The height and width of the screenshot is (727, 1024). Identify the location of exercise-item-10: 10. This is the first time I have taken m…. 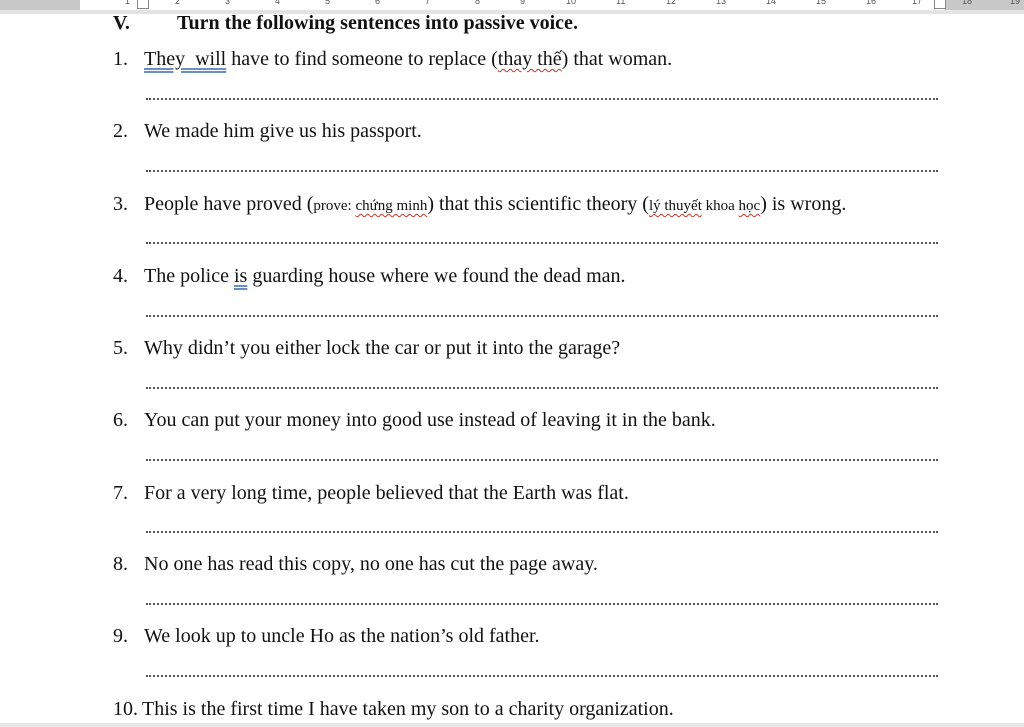
(393, 709).